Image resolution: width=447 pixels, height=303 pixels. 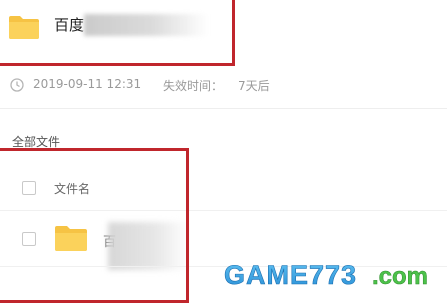 I want to click on svg-text: GAME773, so click(x=290, y=275).